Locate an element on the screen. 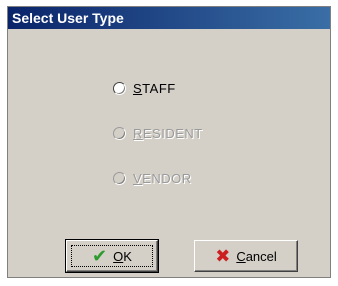  focus-rectangle is located at coordinates (112, 256).